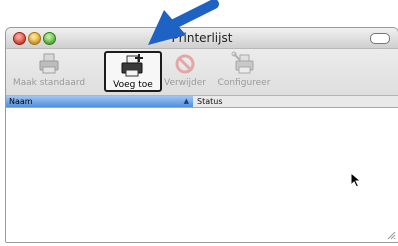 Image resolution: width=398 pixels, height=246 pixels. I want to click on table-header: Naam ▲ Status, so click(202, 102).